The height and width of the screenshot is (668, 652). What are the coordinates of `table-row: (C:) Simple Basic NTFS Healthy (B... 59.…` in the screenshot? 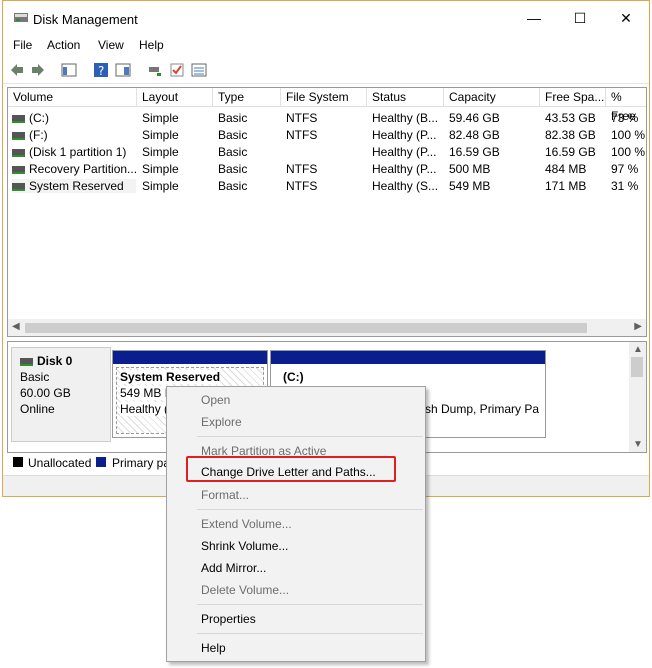 It's located at (327, 117).